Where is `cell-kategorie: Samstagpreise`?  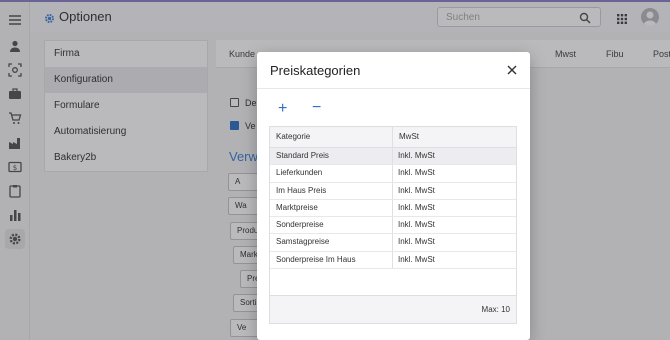
cell-kategorie: Samstagpreise is located at coordinates (331, 242).